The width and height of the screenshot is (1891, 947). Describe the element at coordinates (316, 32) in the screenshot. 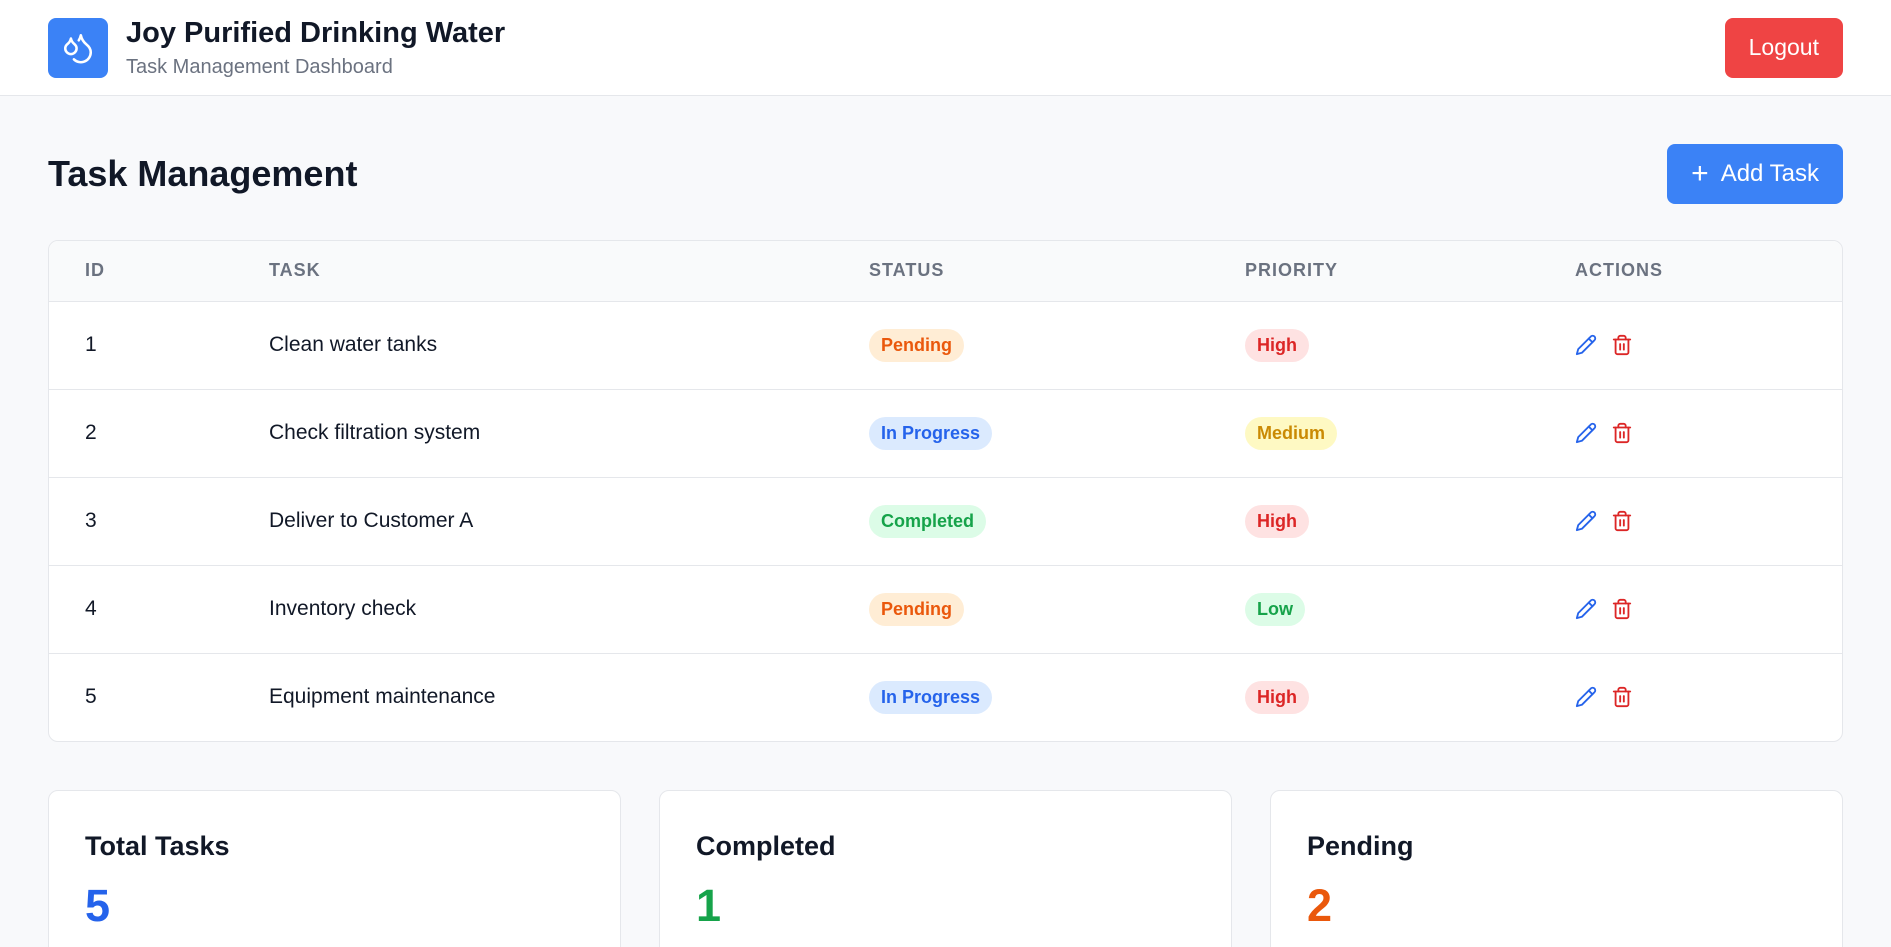

I see `app-title: Joy Purified Drinking Water` at that location.